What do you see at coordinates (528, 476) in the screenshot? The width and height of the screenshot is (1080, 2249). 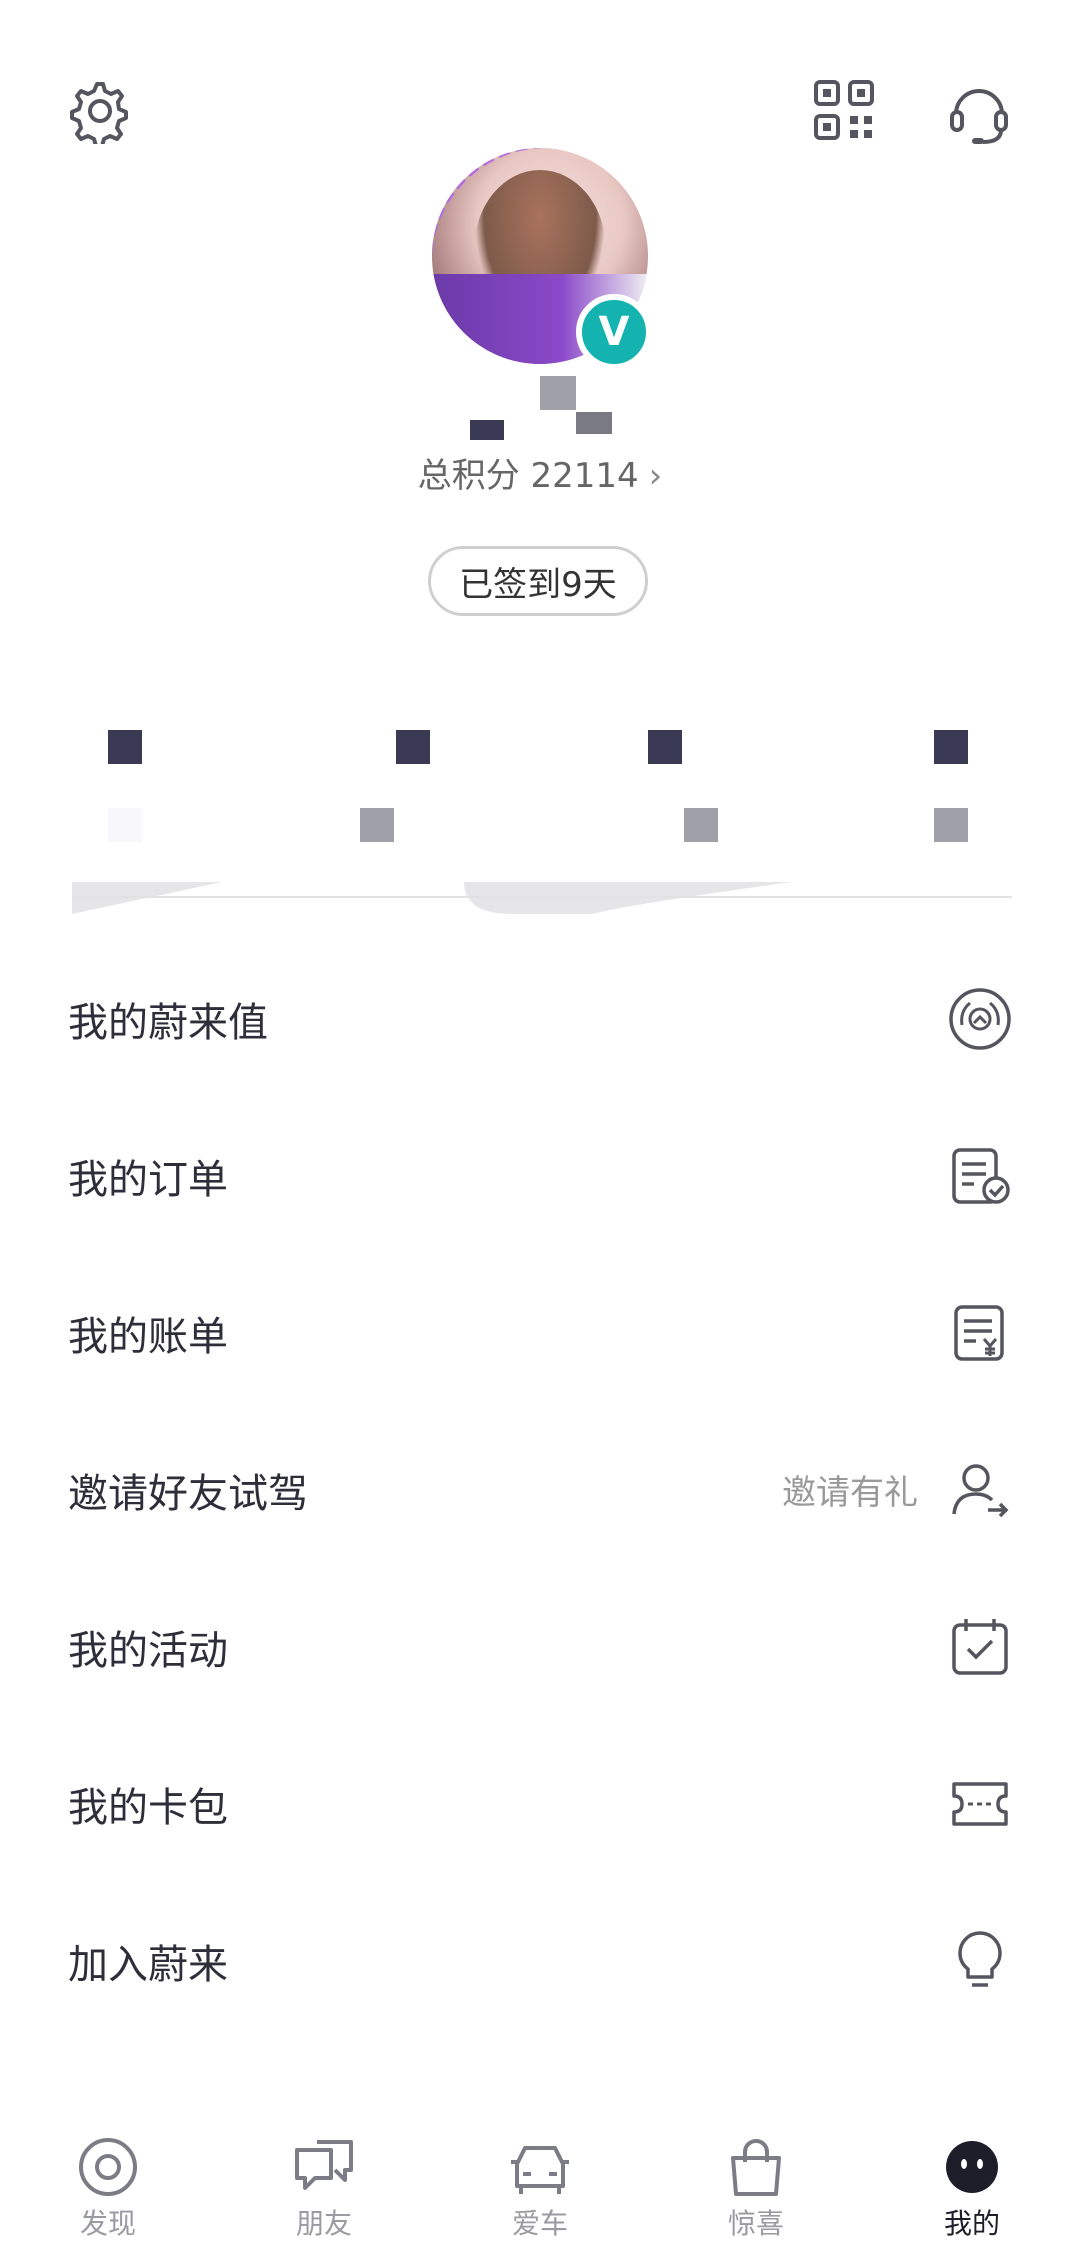 I see `total-points-label: 总积分 22114` at bounding box center [528, 476].